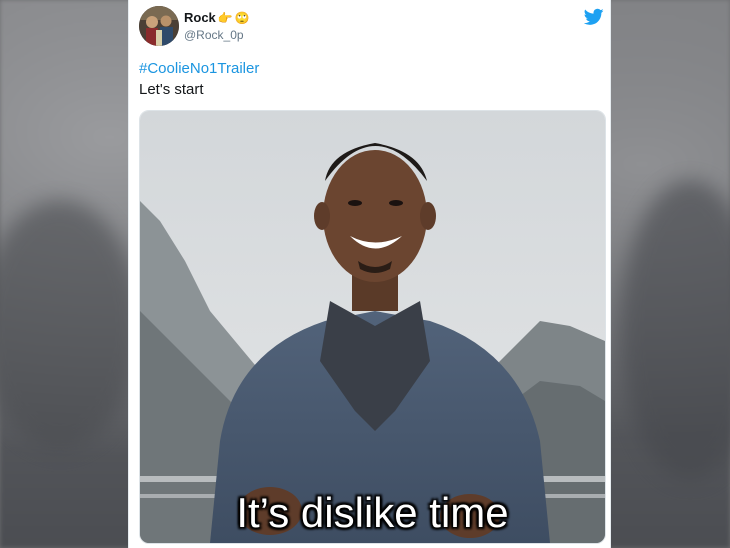  I want to click on author-name-row: Rock 👉 🙄, so click(217, 17).